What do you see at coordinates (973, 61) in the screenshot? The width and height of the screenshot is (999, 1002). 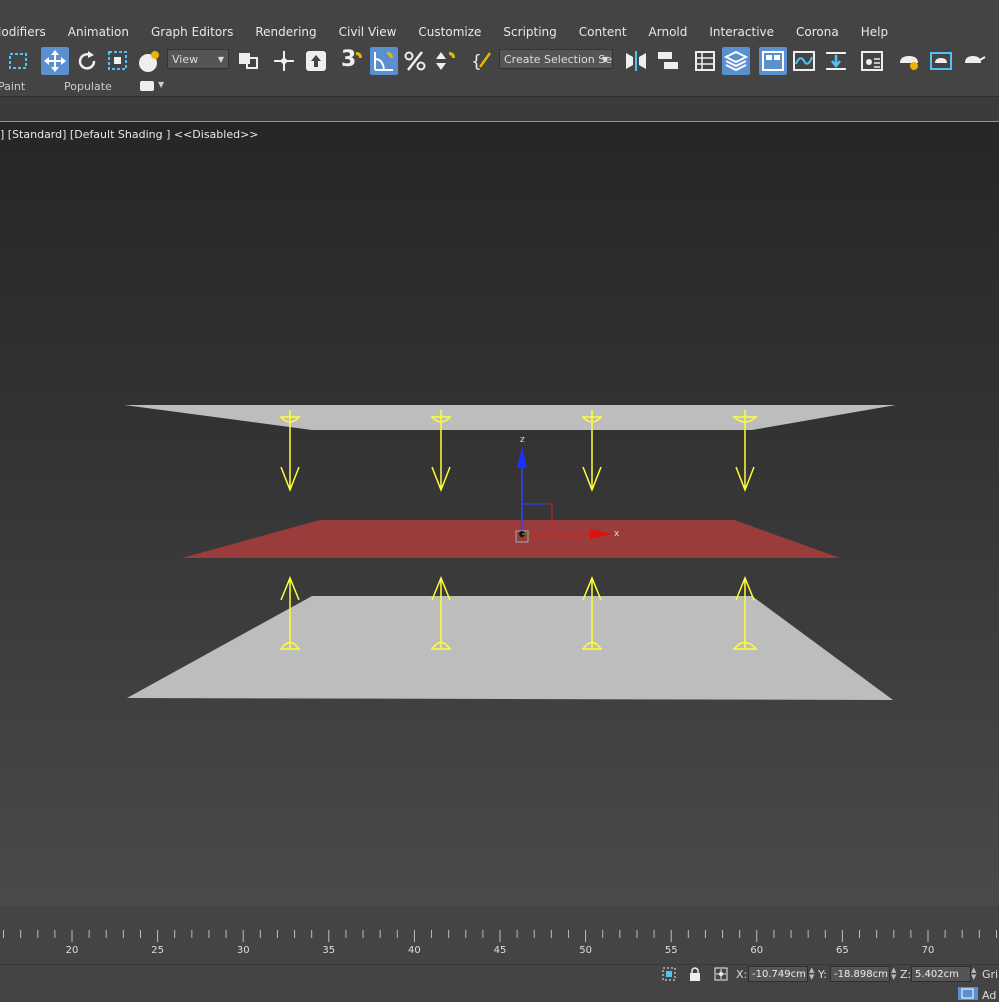 I see `render-production-button` at bounding box center [973, 61].